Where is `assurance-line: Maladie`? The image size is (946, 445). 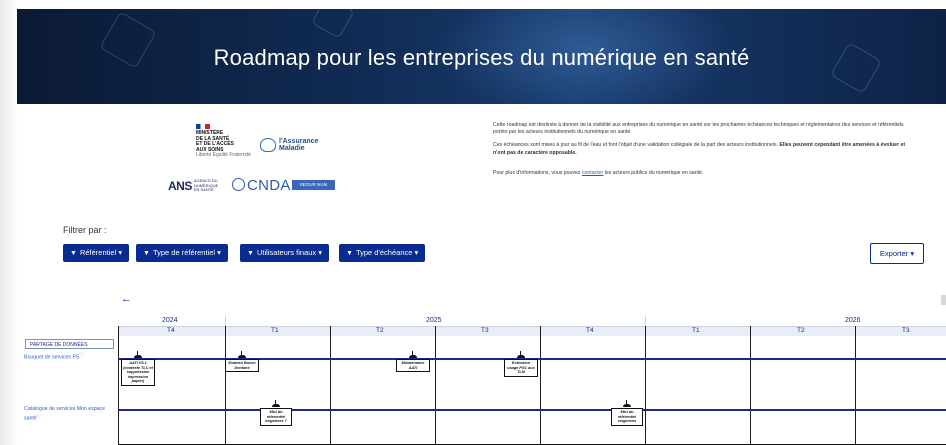
assurance-line: Maladie is located at coordinates (292, 148).